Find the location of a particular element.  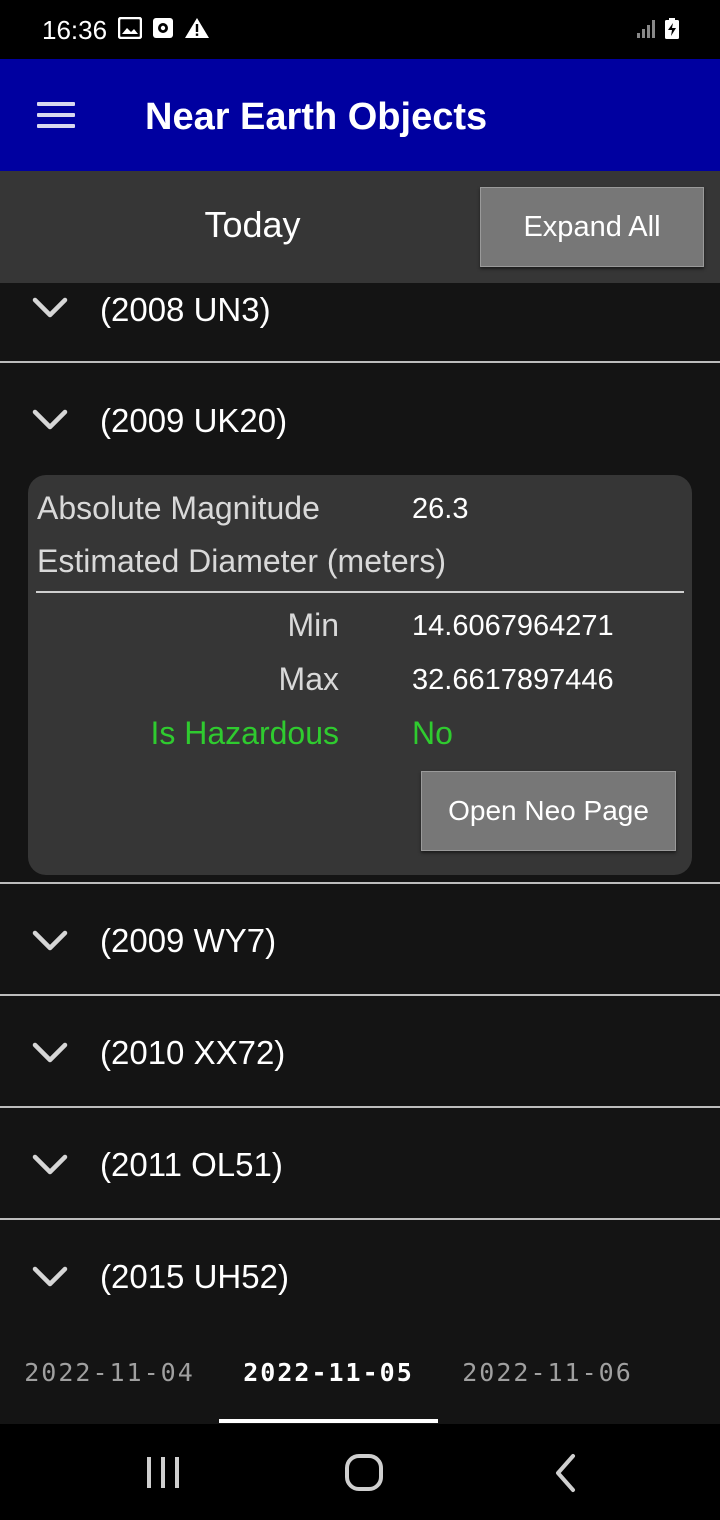

neo-item-header: (2008 UN3) is located at coordinates (360, 323).